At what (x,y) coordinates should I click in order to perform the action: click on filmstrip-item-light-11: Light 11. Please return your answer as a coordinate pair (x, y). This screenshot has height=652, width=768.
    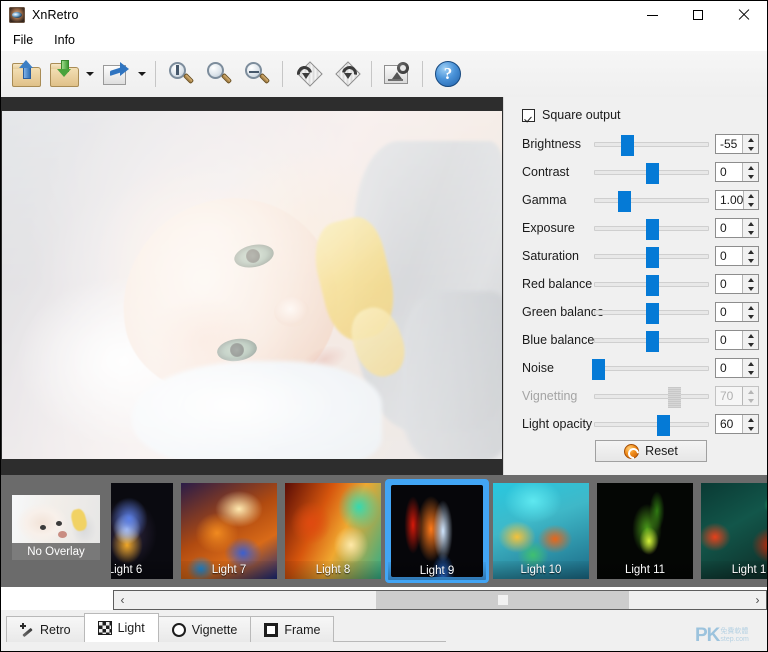
    Looking at the image, I should click on (645, 531).